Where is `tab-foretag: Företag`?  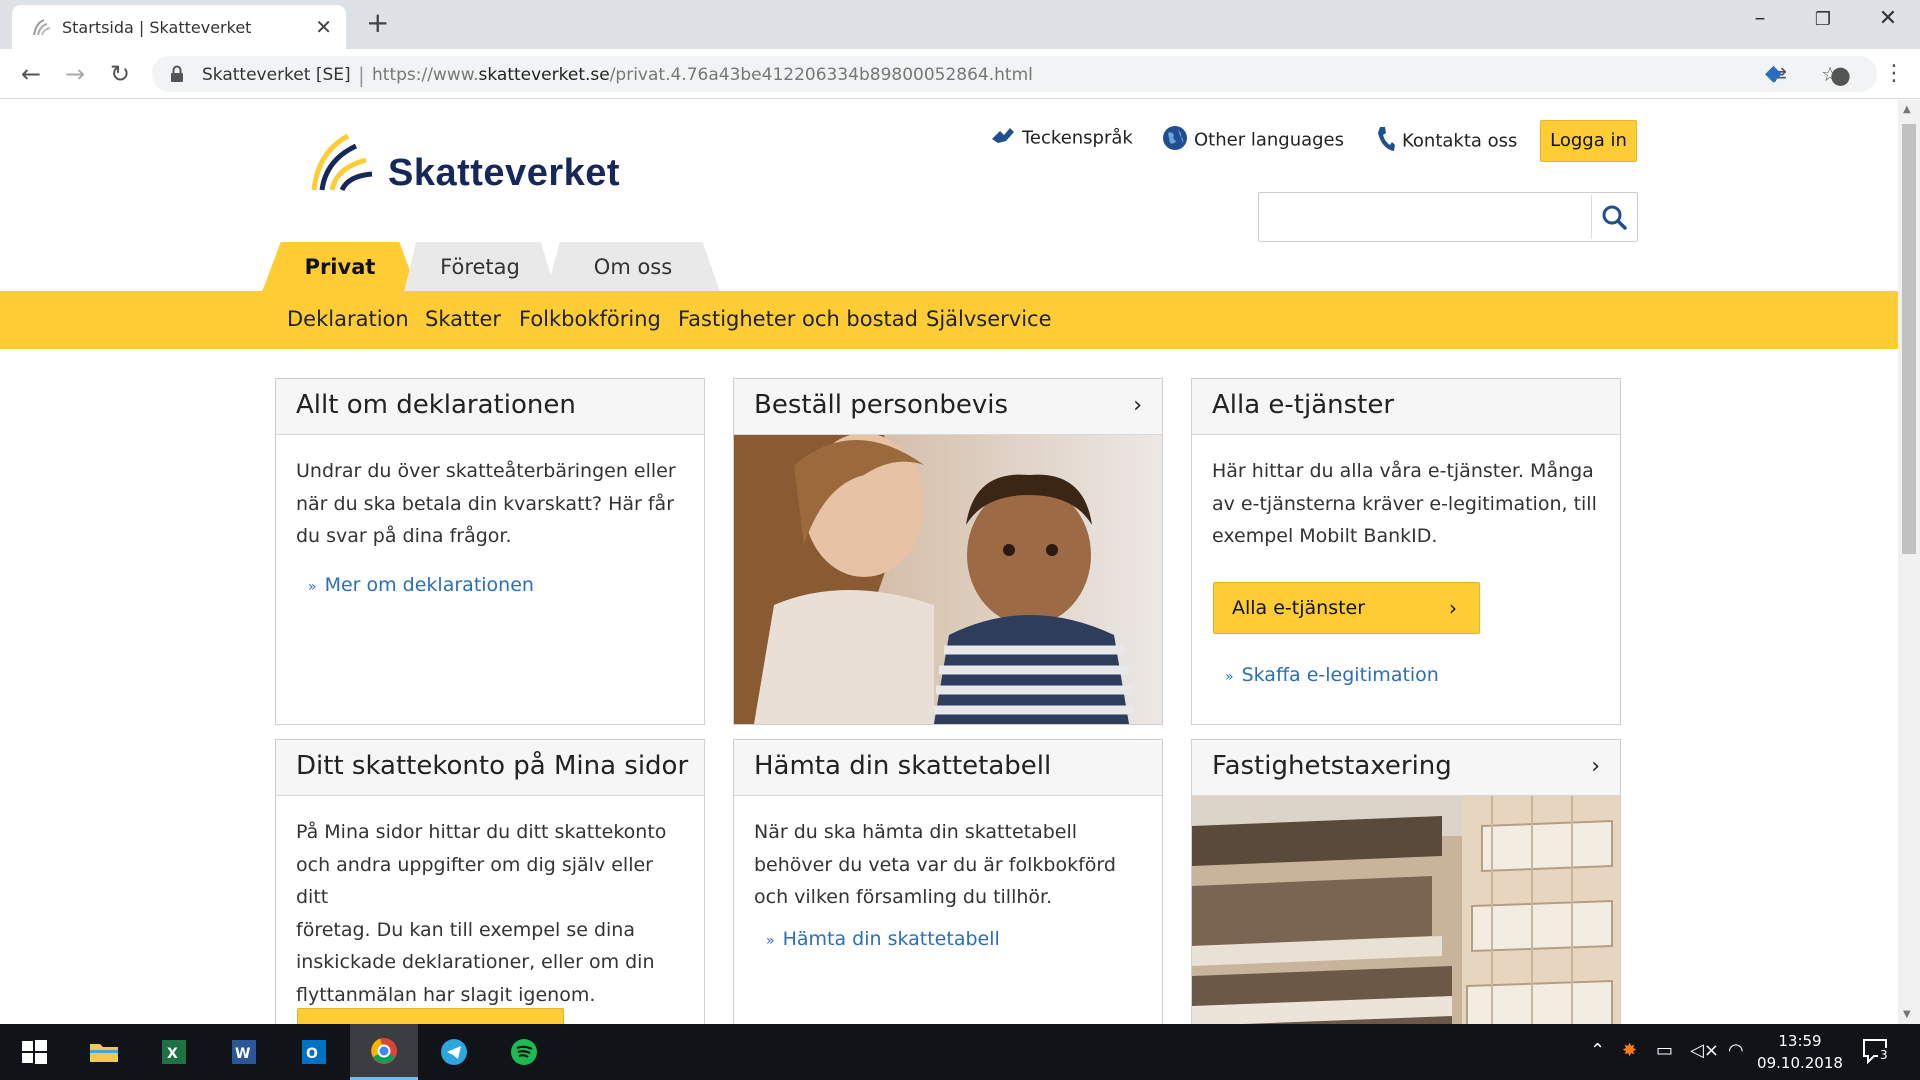 tab-foretag: Företag is located at coordinates (480, 267).